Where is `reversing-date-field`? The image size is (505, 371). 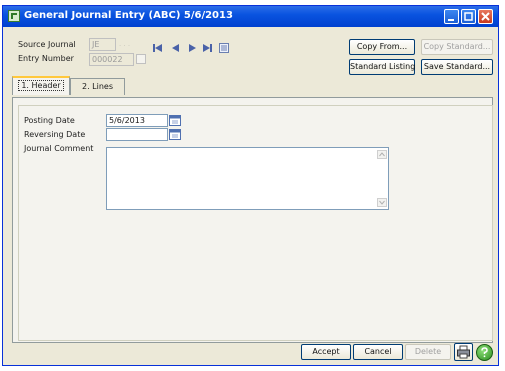
reversing-date-field is located at coordinates (137, 134).